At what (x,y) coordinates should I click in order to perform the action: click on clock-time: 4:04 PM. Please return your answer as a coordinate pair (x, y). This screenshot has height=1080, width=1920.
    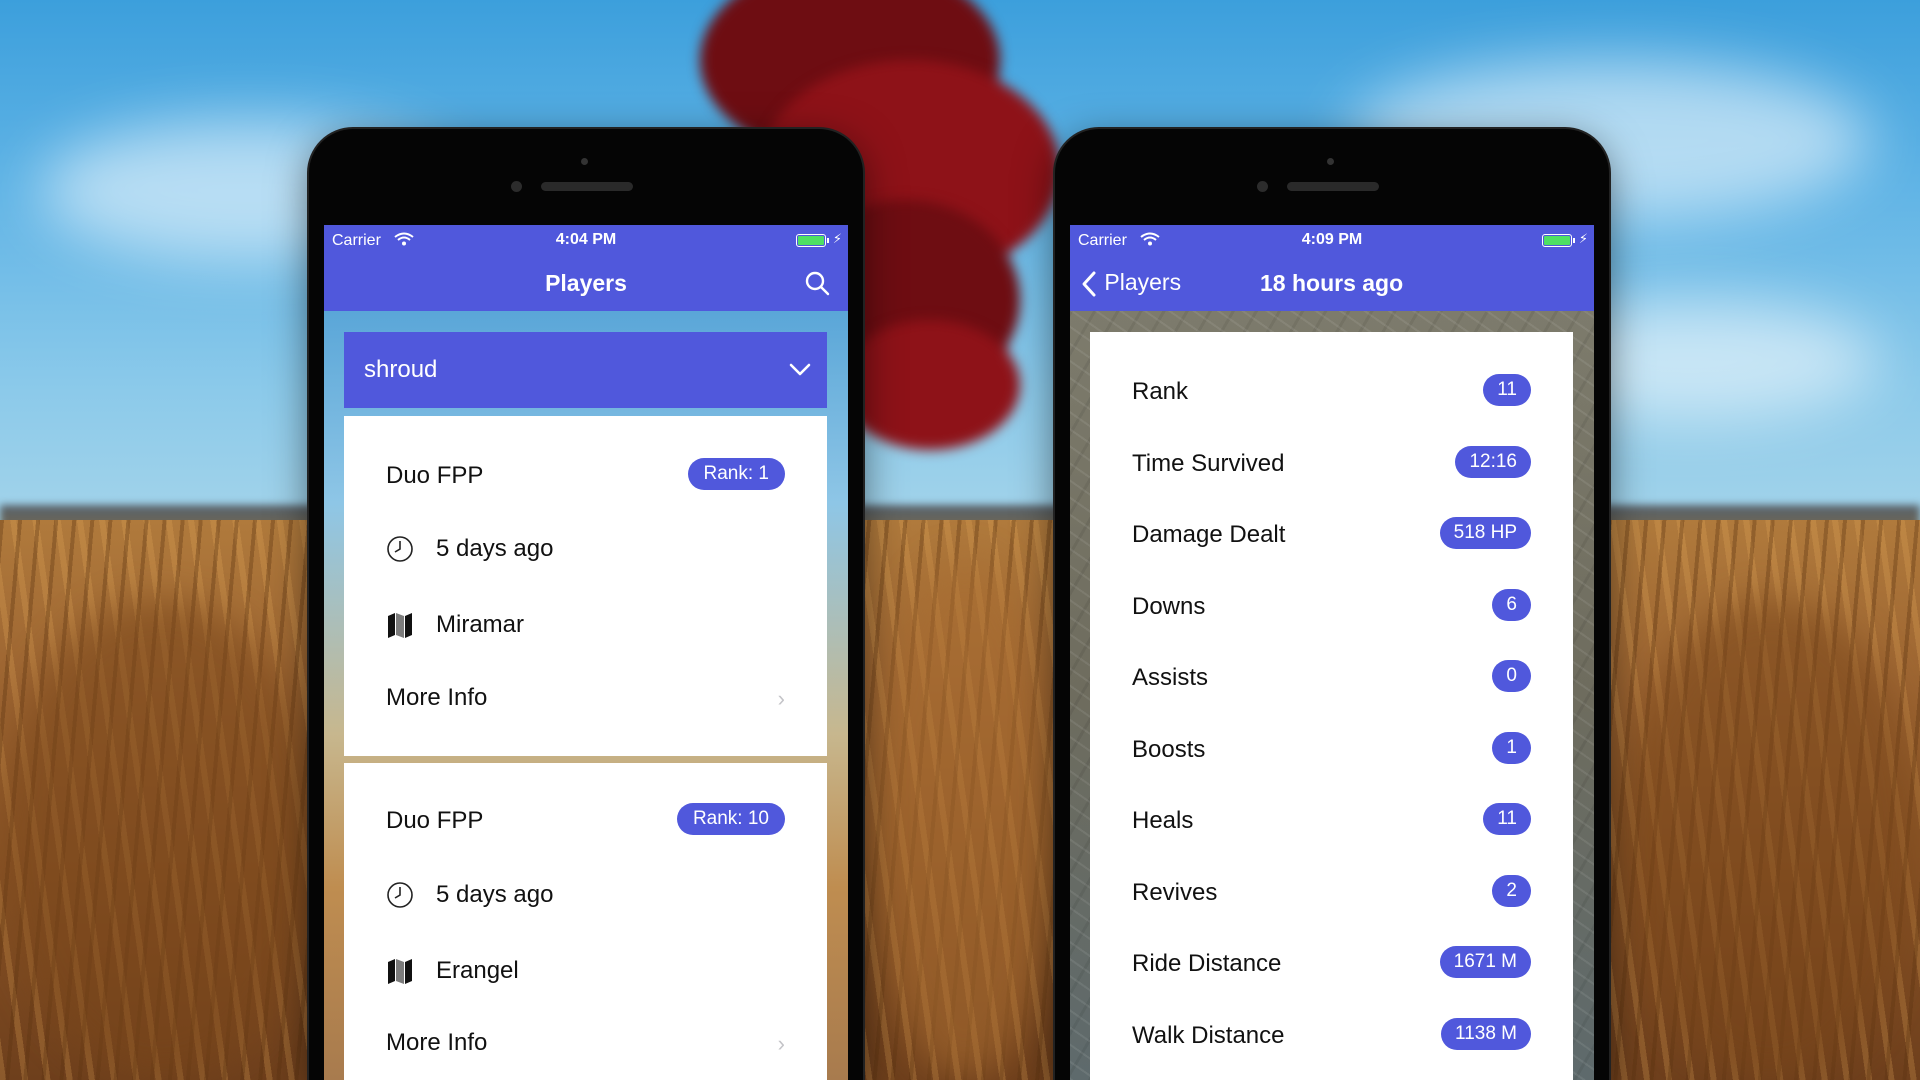
    Looking at the image, I should click on (586, 239).